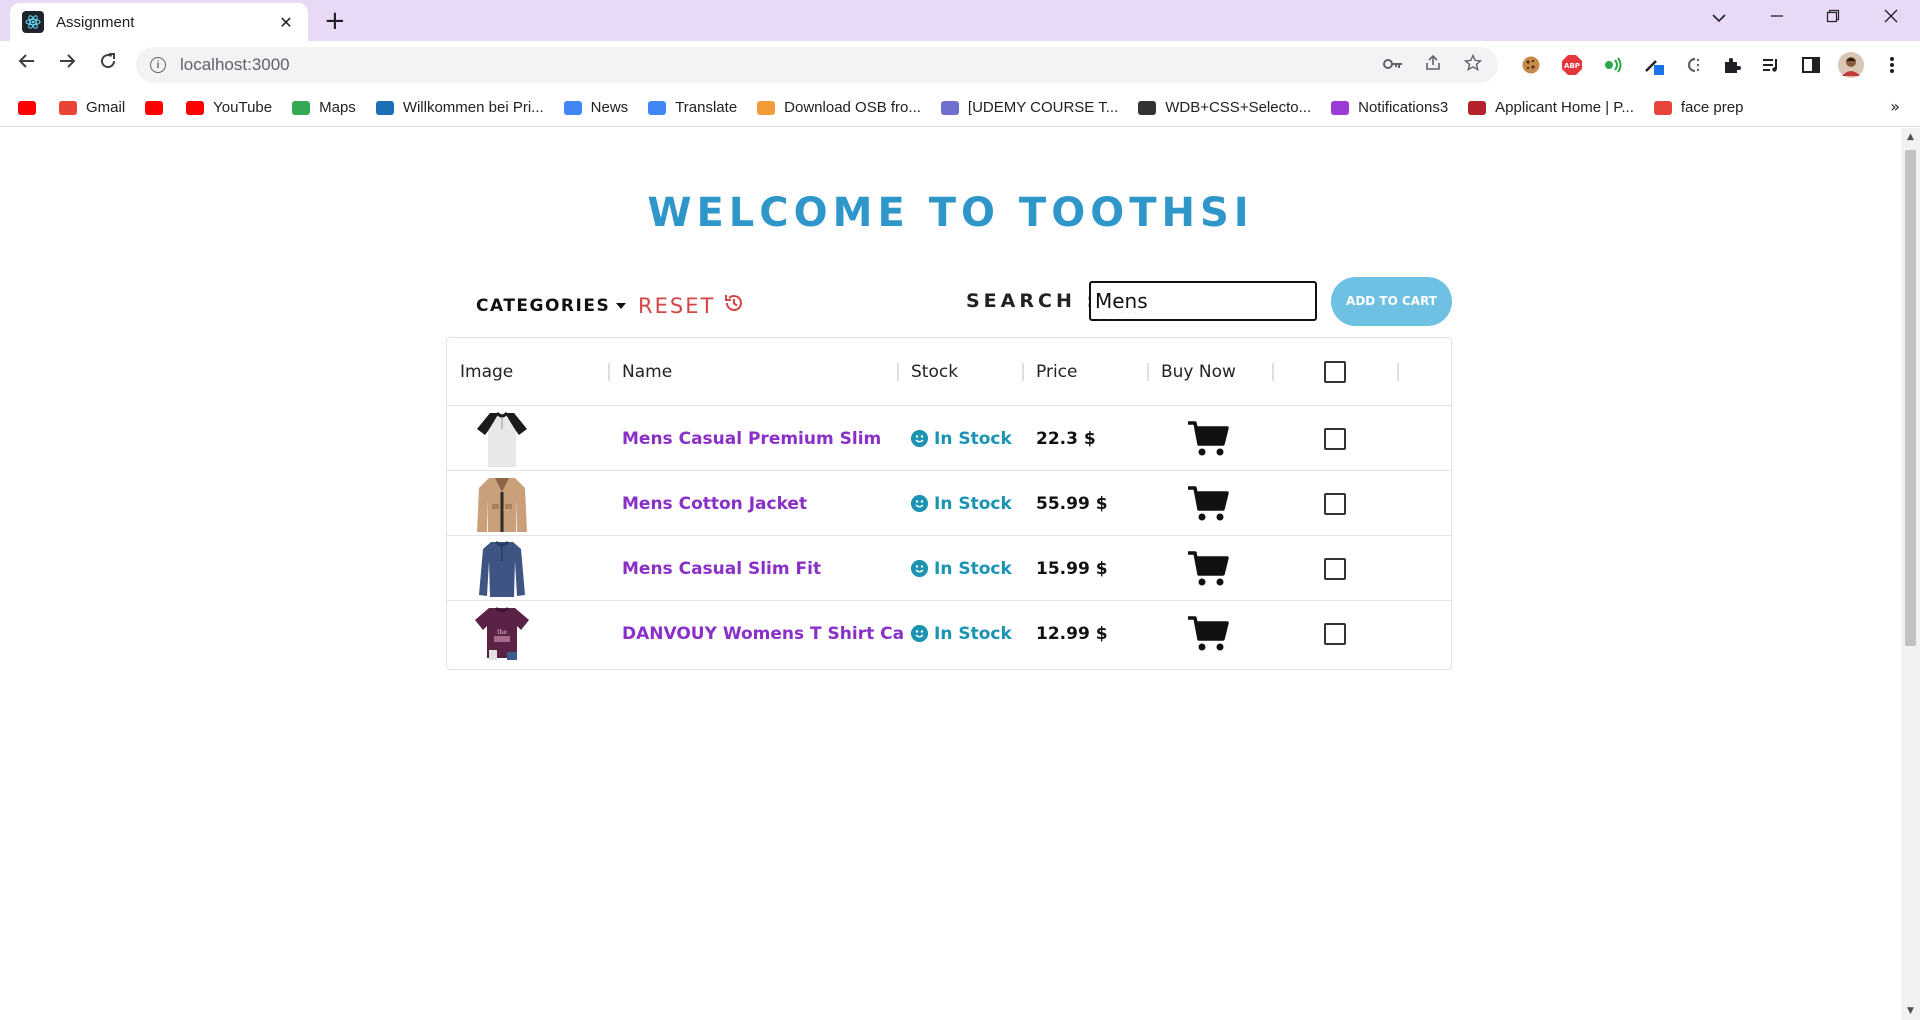  What do you see at coordinates (1892, 65) in the screenshot?
I see `browser-menu-icon` at bounding box center [1892, 65].